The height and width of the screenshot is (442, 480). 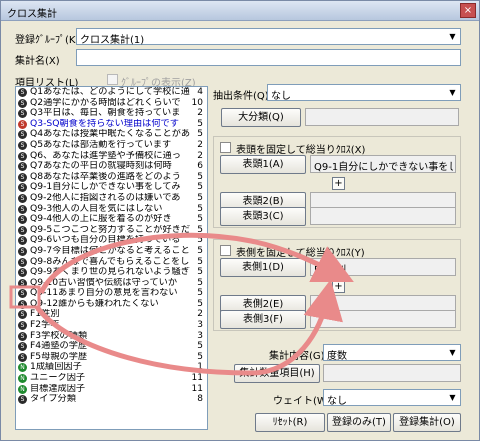 I want to click on list-item: S Q9-9あくまり世の見られないよう騒ぎ 5, so click(x=111, y=272).